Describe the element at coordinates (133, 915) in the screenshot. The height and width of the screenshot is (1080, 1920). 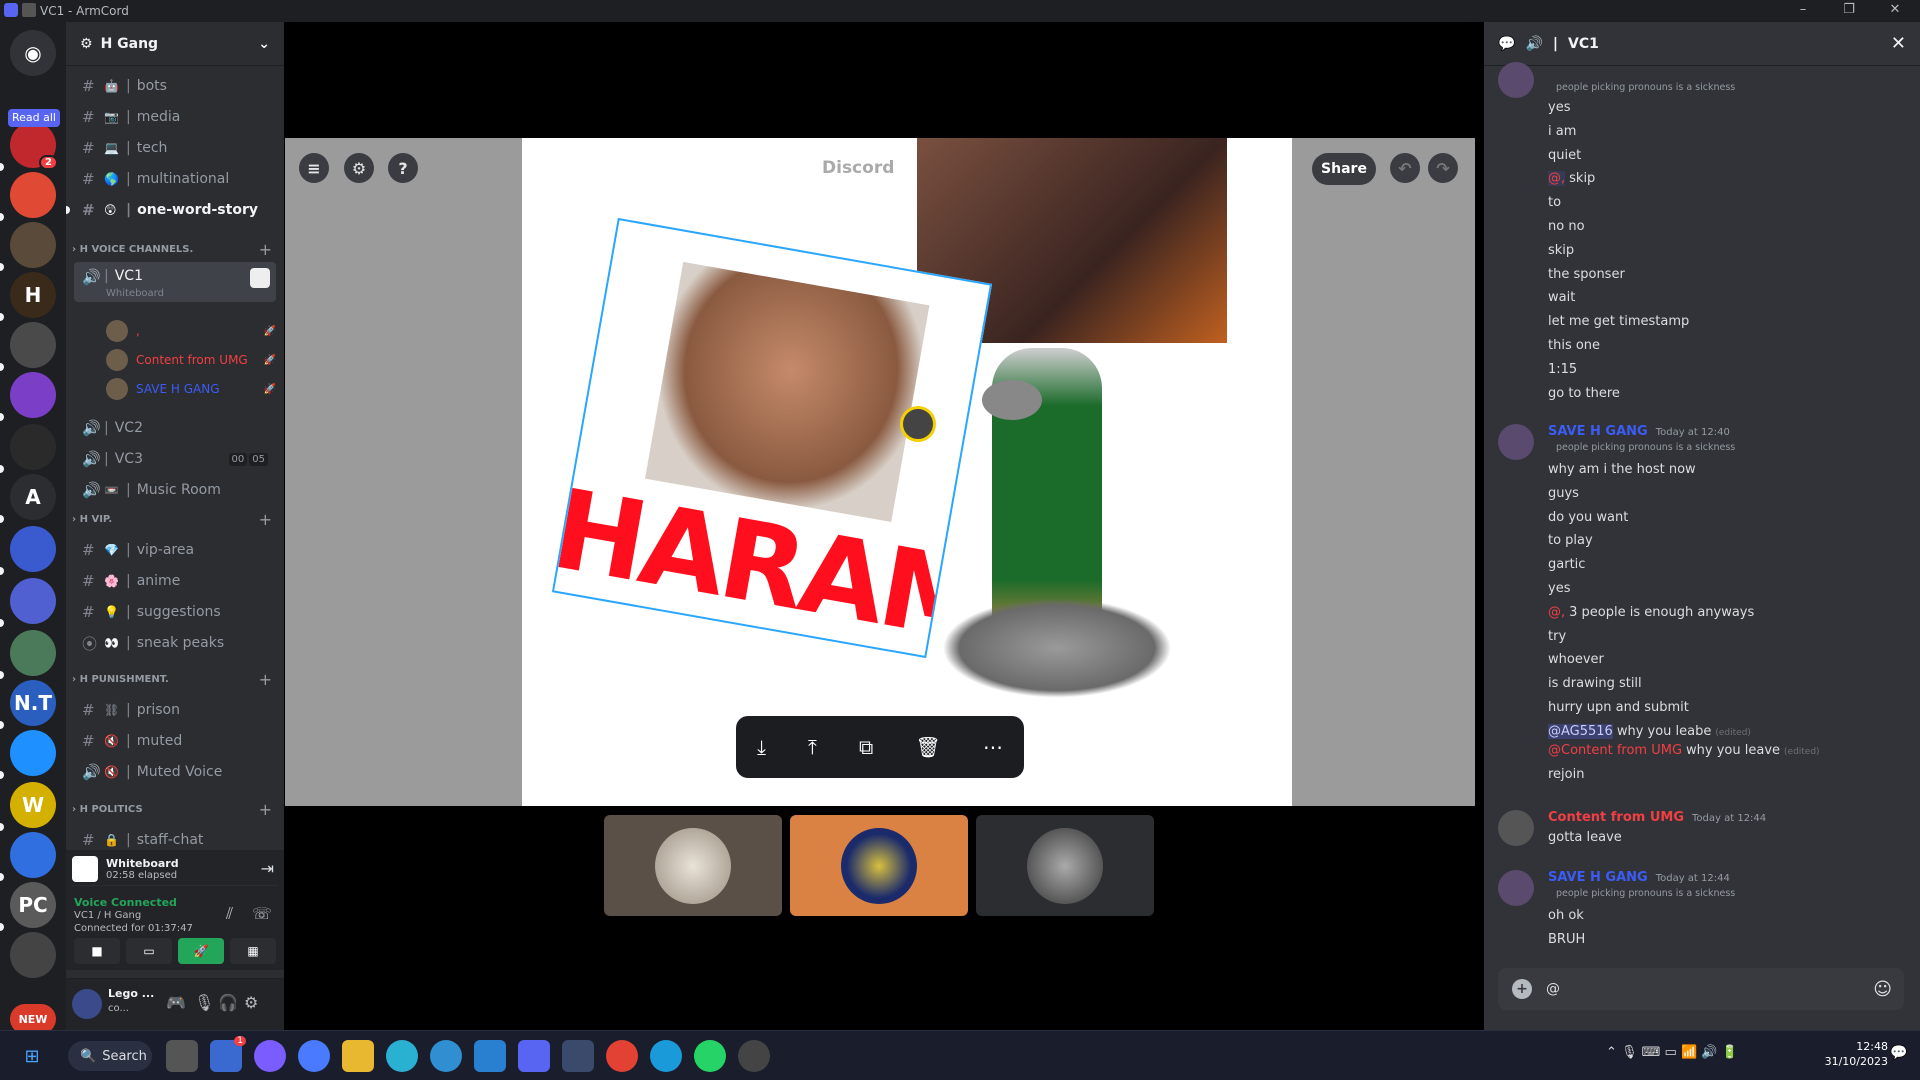
I see `voice-channel: VC1 / H Gang` at that location.